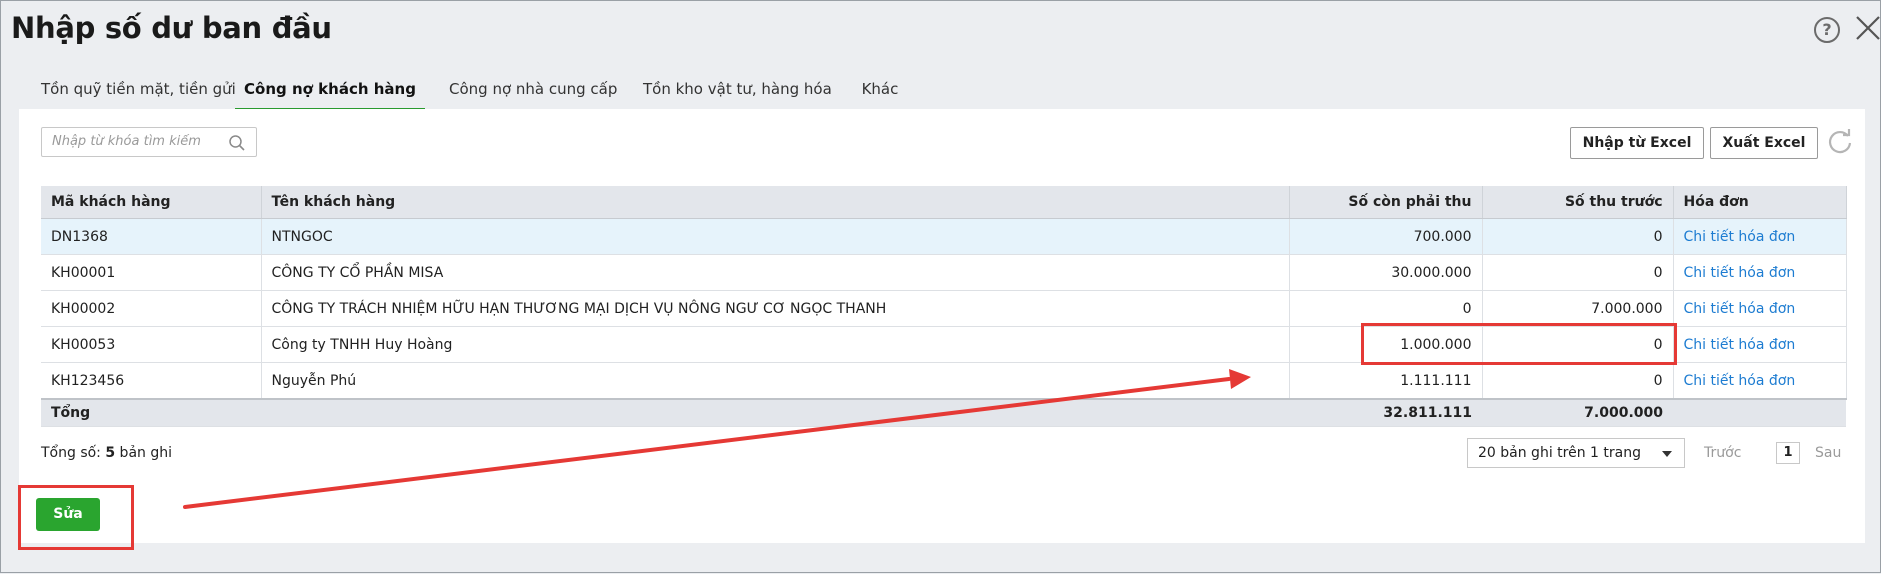 This screenshot has width=1881, height=574. Describe the element at coordinates (137, 141) in the screenshot. I see `search-input` at that location.